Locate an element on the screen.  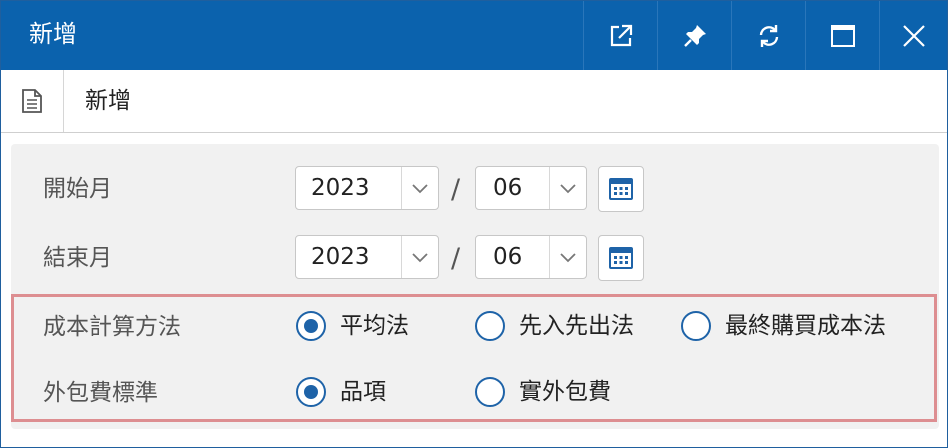
popout-icon is located at coordinates (621, 35).